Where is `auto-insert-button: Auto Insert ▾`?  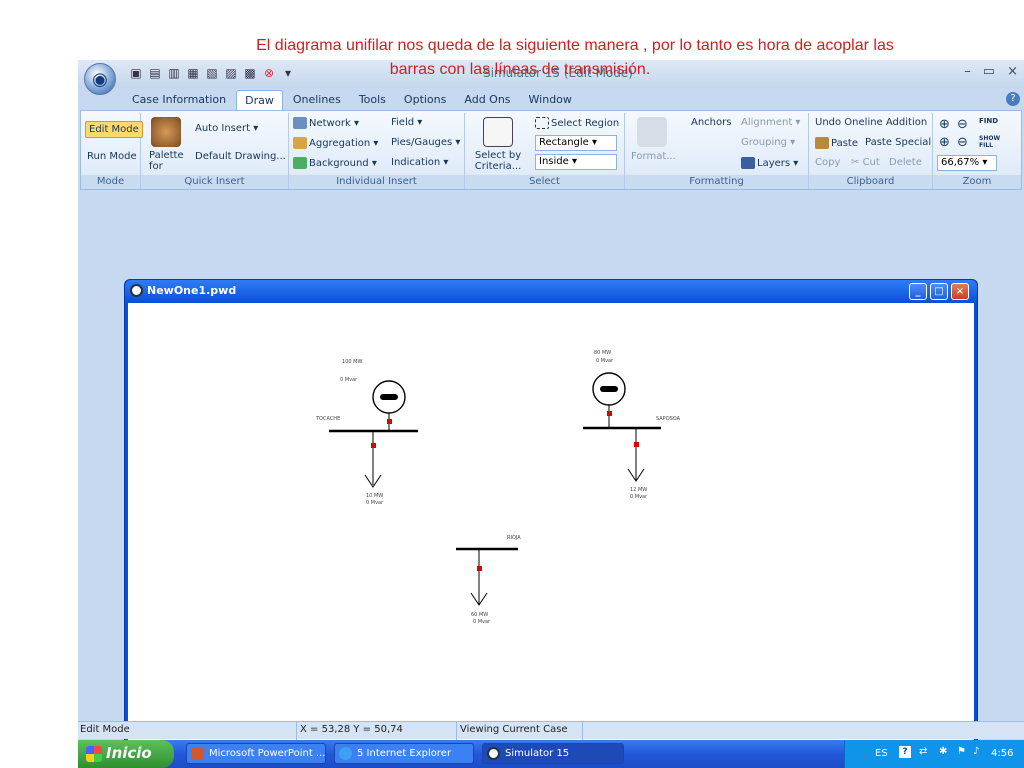
auto-insert-button: Auto Insert ▾ is located at coordinates (226, 128).